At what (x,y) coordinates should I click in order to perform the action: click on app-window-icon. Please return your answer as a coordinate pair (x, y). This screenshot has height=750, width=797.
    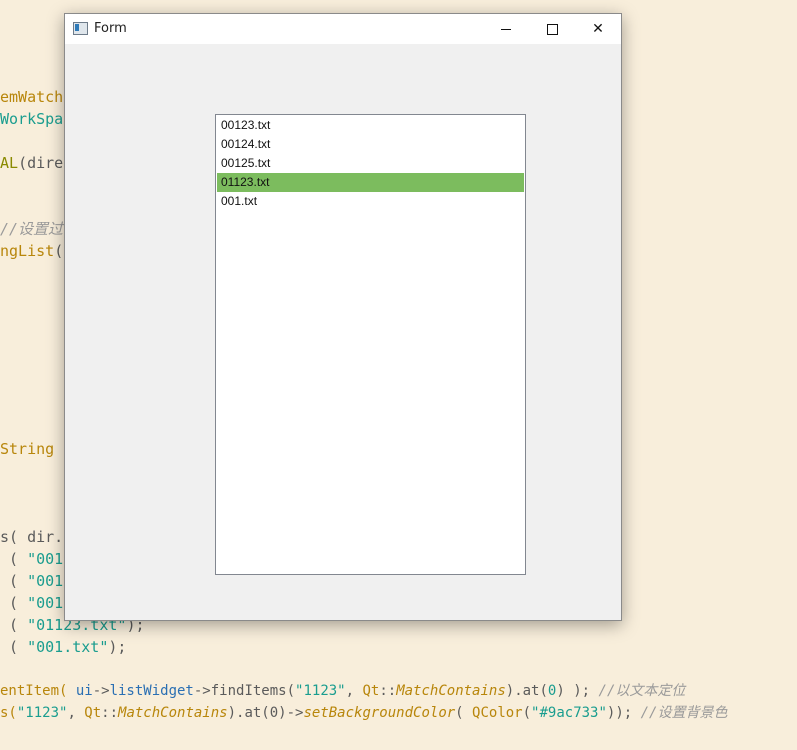
    Looking at the image, I should click on (80, 28).